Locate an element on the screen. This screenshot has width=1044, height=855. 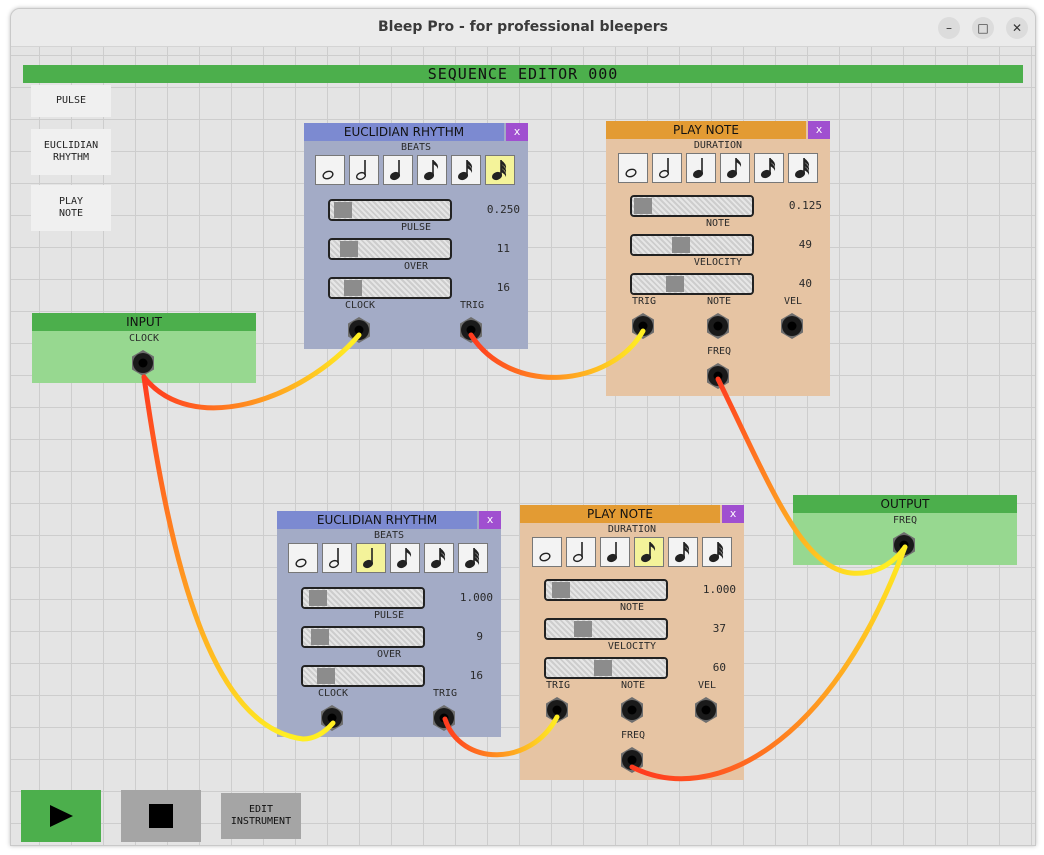
output-freq-label: FREQ is located at coordinates (905, 520).